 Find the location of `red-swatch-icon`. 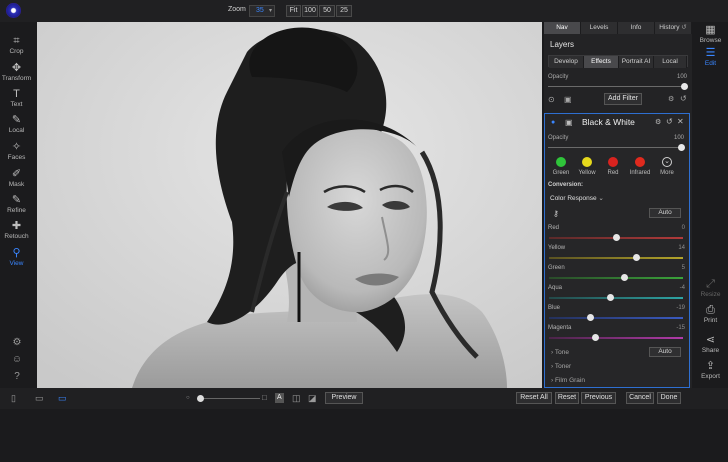

red-swatch-icon is located at coordinates (613, 162).